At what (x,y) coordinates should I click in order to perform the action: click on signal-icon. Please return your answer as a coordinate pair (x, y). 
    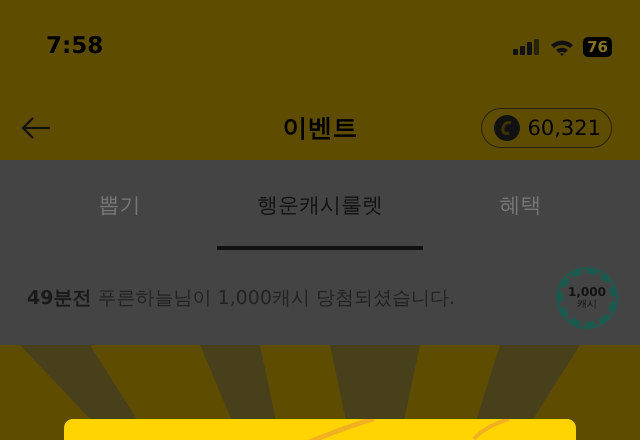
    Looking at the image, I should click on (527, 47).